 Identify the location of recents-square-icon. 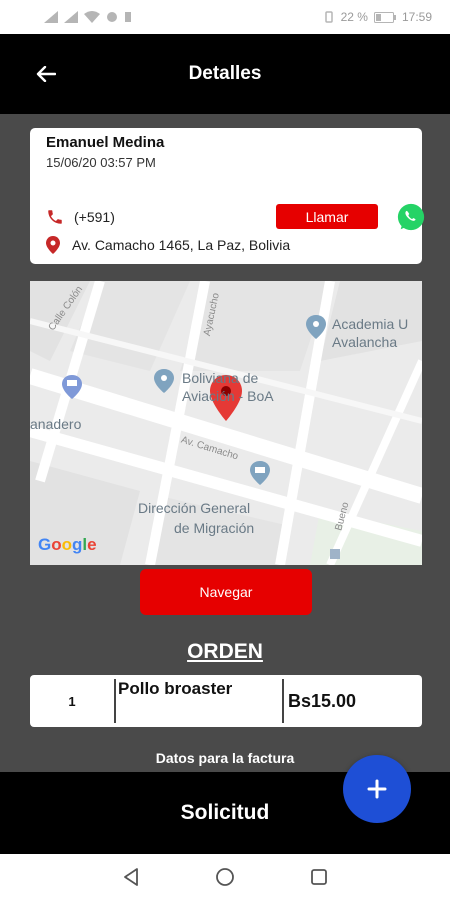
(319, 877).